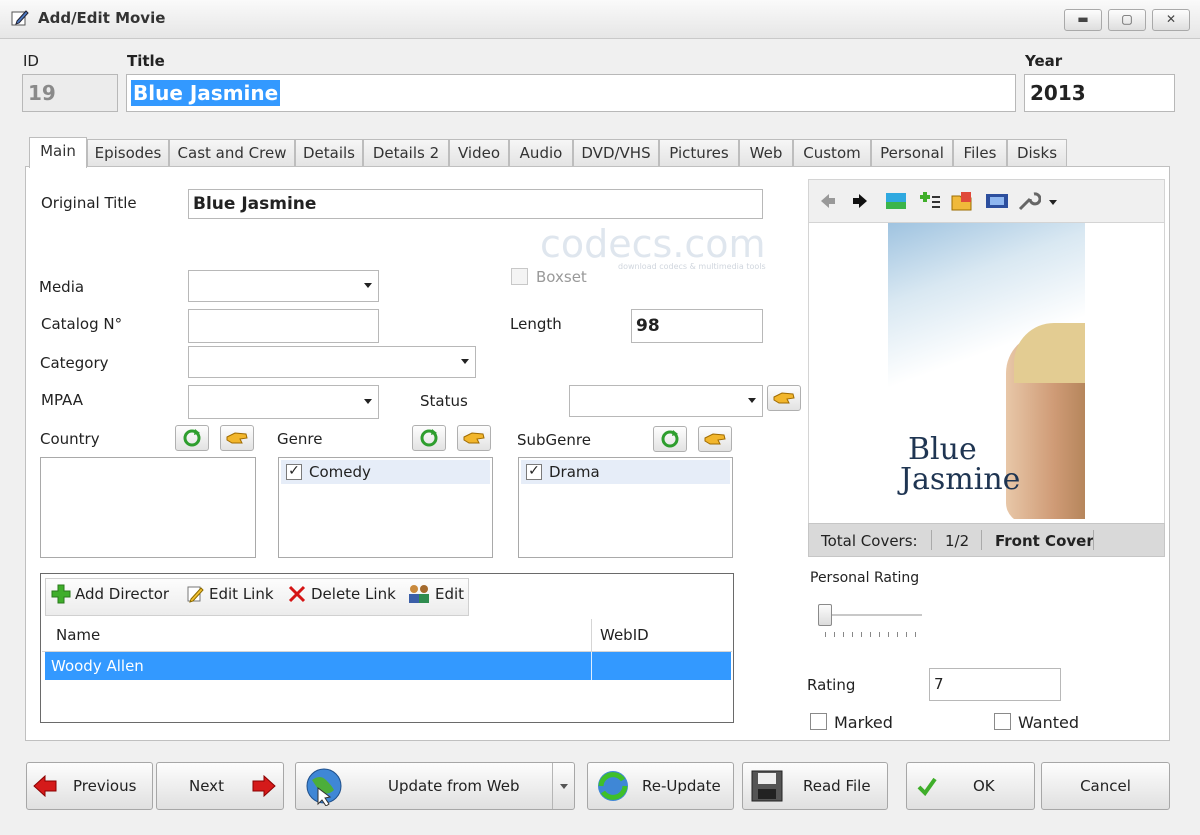 The image size is (1200, 835). Describe the element at coordinates (283, 326) in the screenshot. I see `catalog-input` at that location.